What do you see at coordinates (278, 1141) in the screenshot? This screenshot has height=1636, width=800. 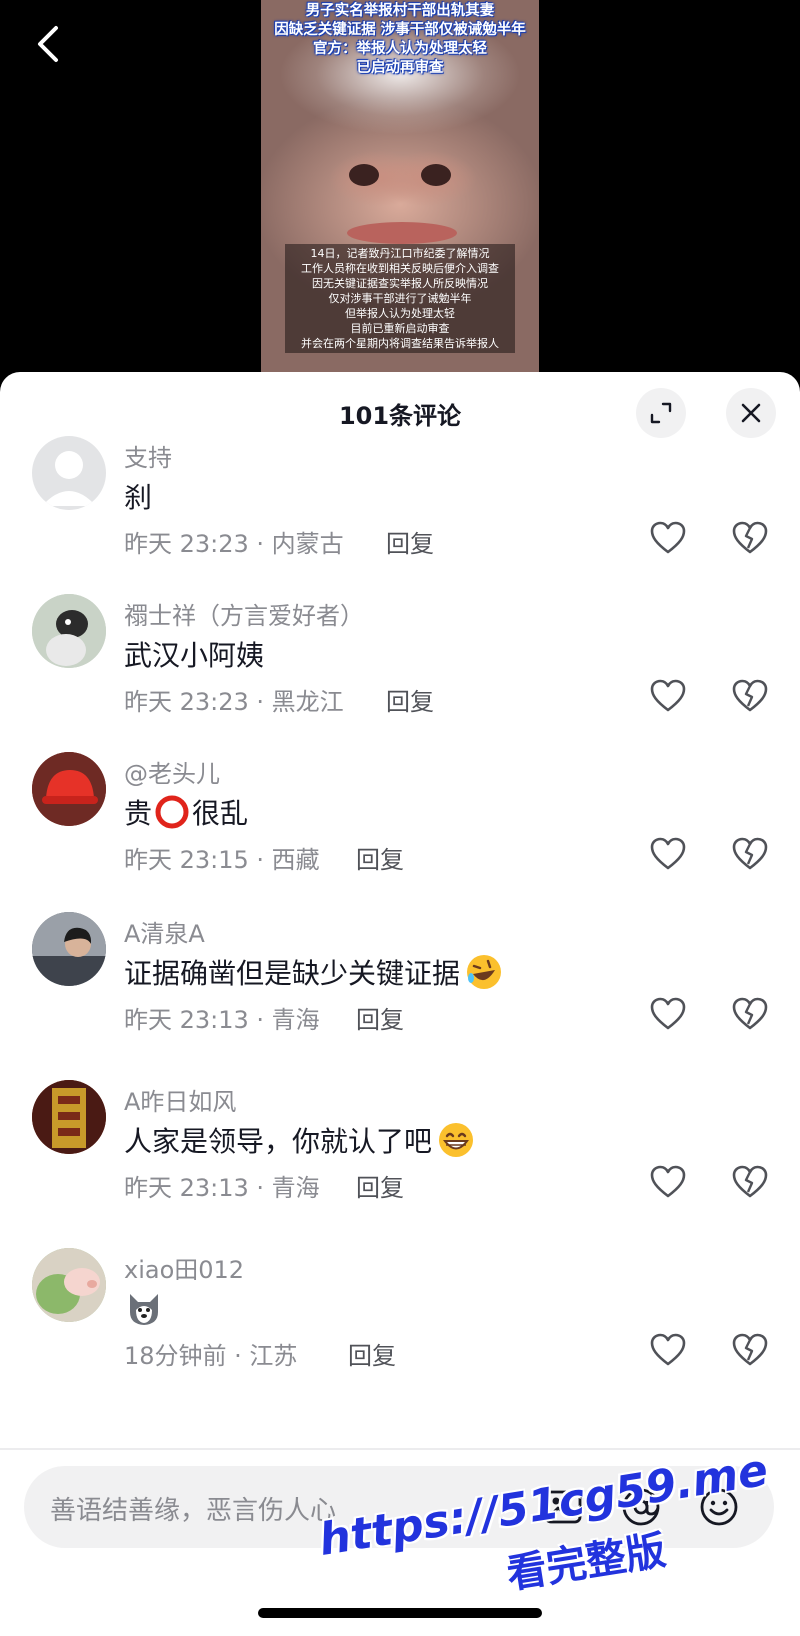 I see `comment-text-body: 人家是领导，你就认了吧` at bounding box center [278, 1141].